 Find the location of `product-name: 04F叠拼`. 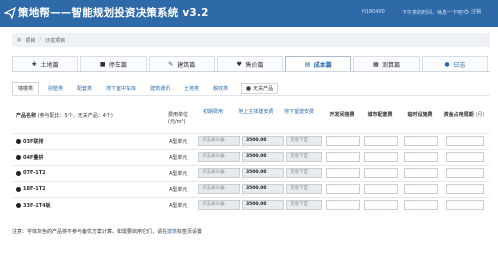

product-name: 04F叠拼 is located at coordinates (29, 157).